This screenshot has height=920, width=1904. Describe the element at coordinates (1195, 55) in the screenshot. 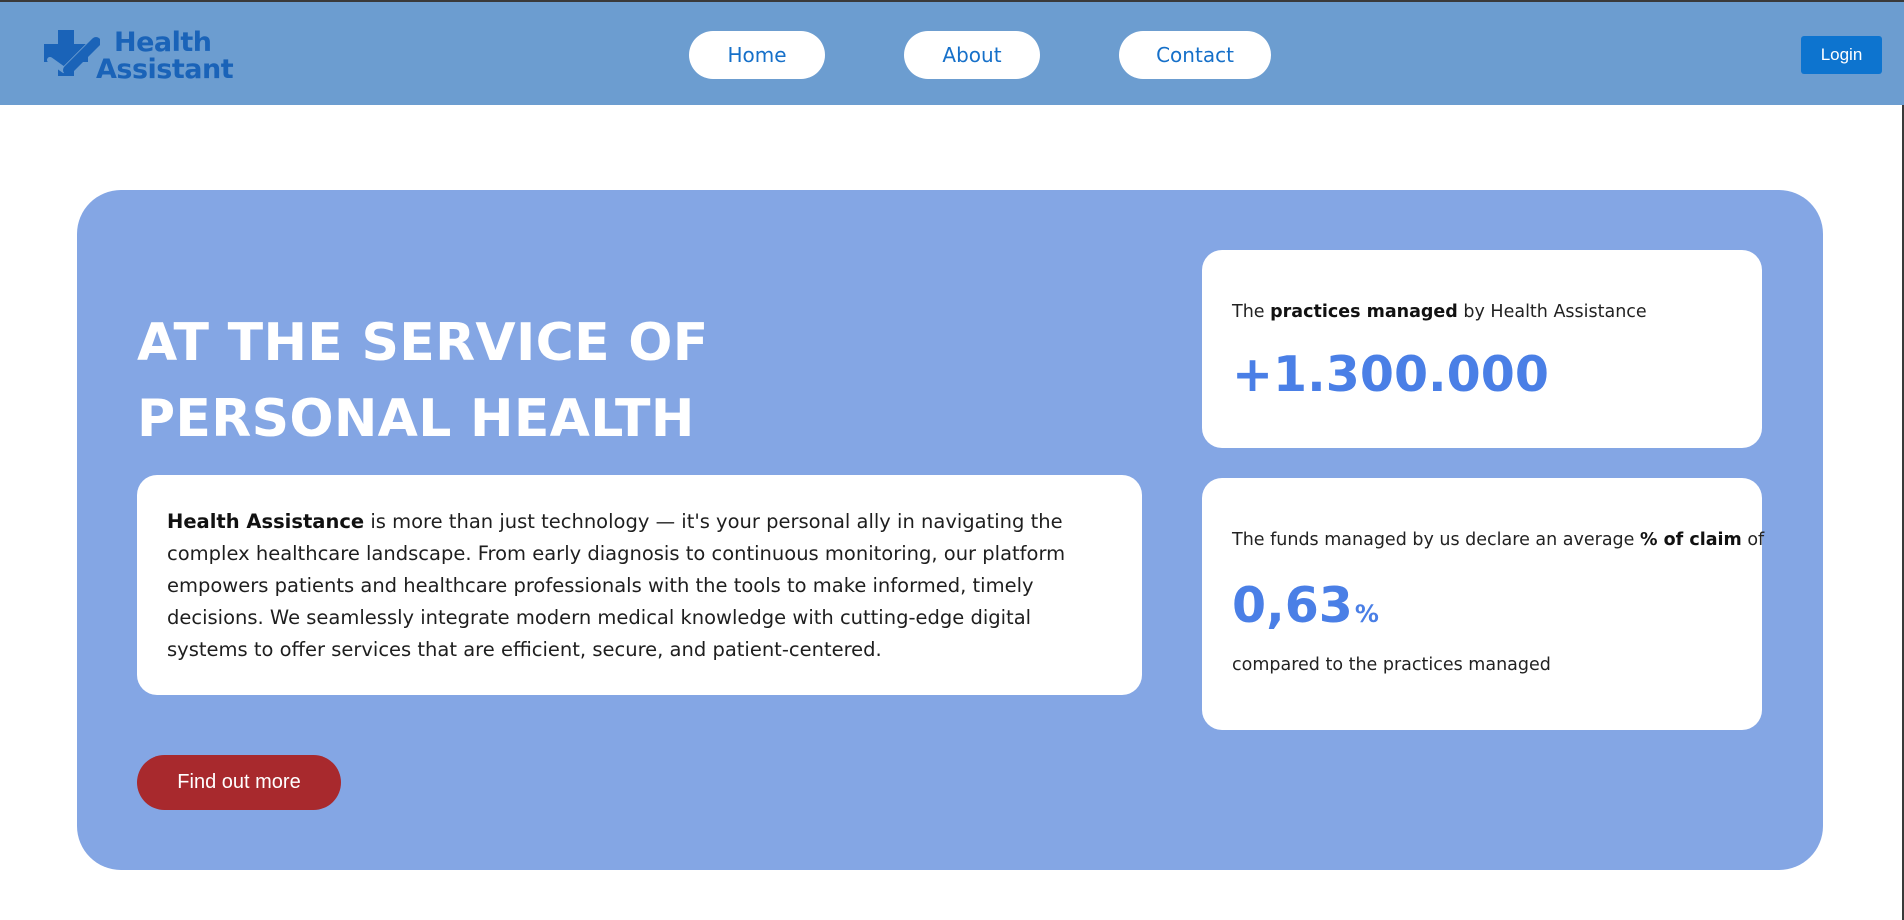

I see `nav-contact-button: Contact` at that location.